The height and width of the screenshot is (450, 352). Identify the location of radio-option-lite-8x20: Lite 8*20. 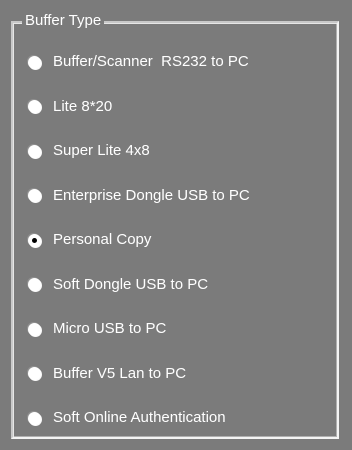
(178, 107).